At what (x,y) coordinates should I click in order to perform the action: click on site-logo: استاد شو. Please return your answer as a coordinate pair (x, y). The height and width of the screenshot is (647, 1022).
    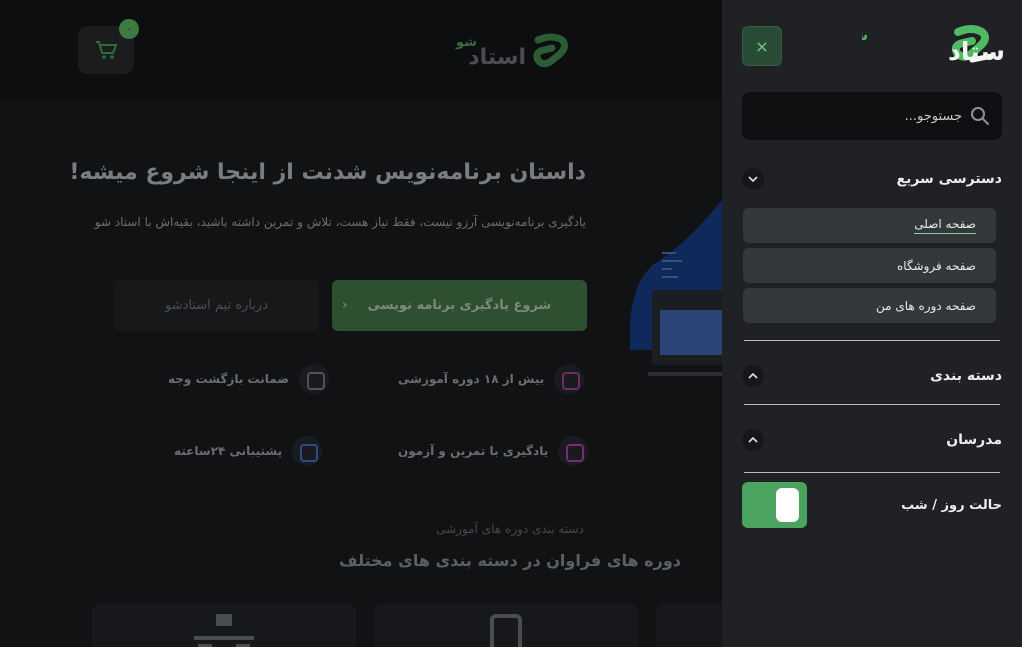
    Looking at the image, I should click on (516, 51).